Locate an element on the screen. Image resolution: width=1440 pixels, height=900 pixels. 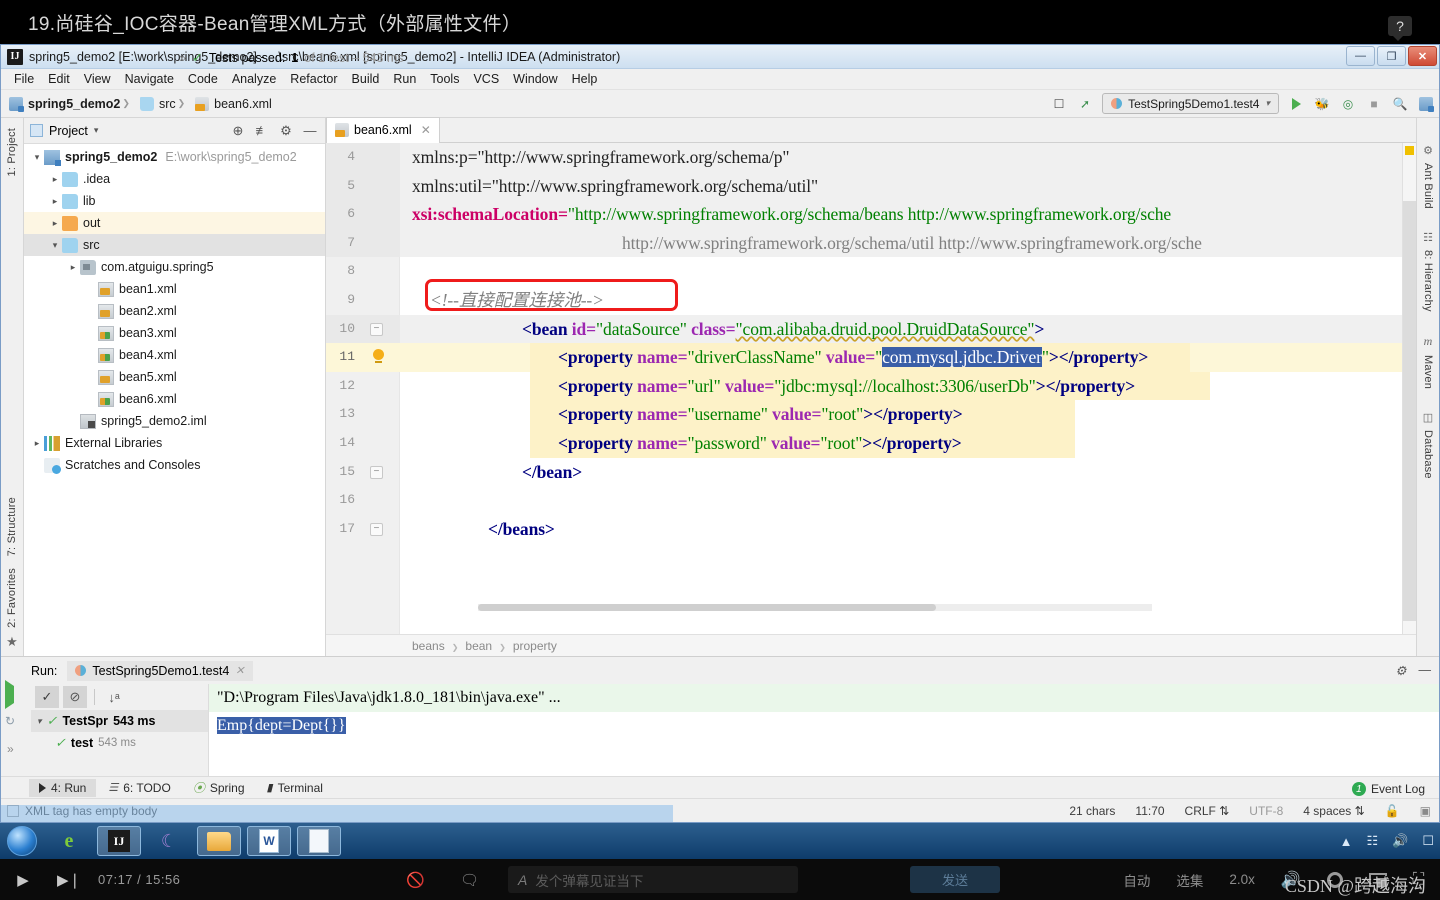
tray-action-center-icon: ☐ is located at coordinates (1428, 841).